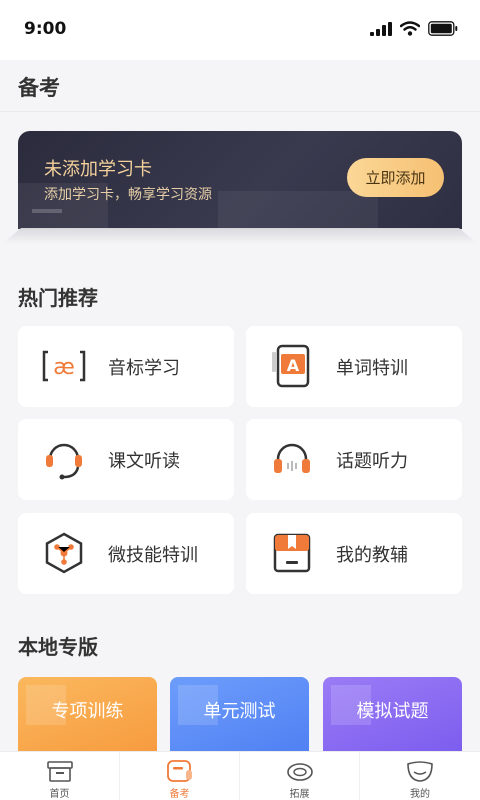  I want to click on status-icons, so click(414, 28).